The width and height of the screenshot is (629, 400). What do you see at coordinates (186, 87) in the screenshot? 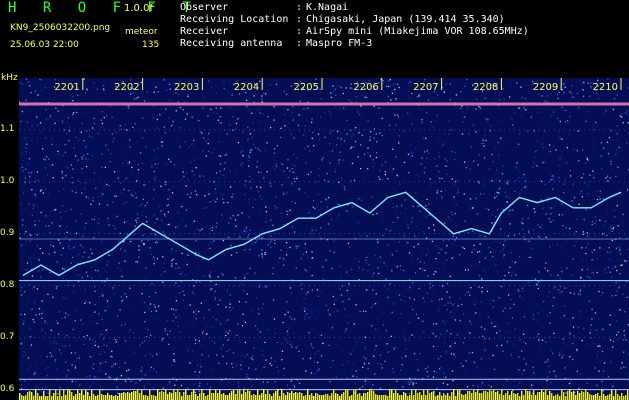
I see `x-tick-label: 2203` at bounding box center [186, 87].